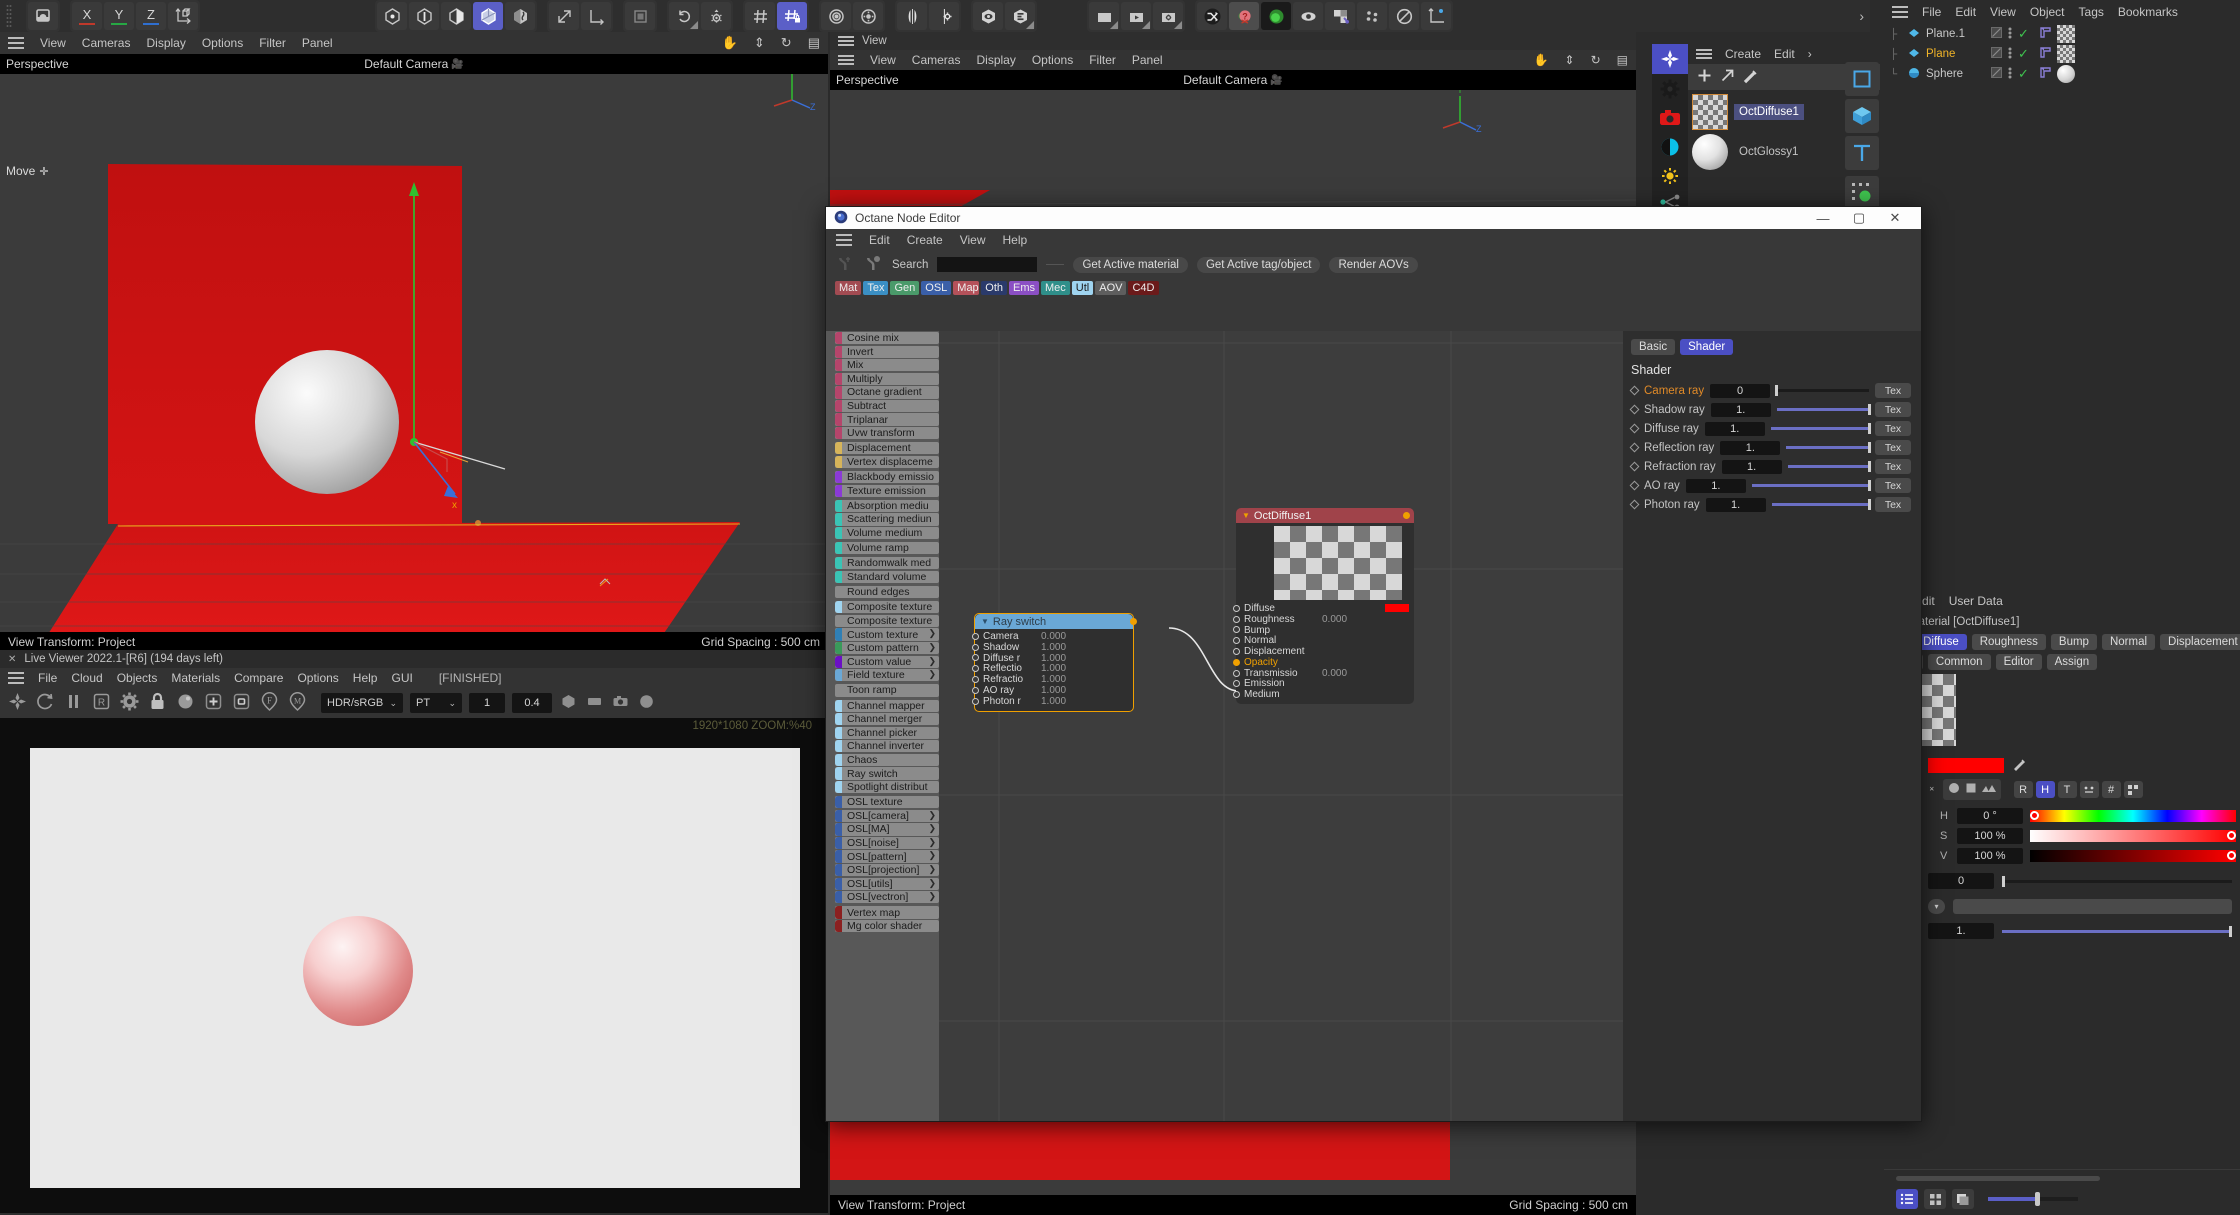 The width and height of the screenshot is (2240, 1215). I want to click on saturation-slider-handle, so click(2231, 835).